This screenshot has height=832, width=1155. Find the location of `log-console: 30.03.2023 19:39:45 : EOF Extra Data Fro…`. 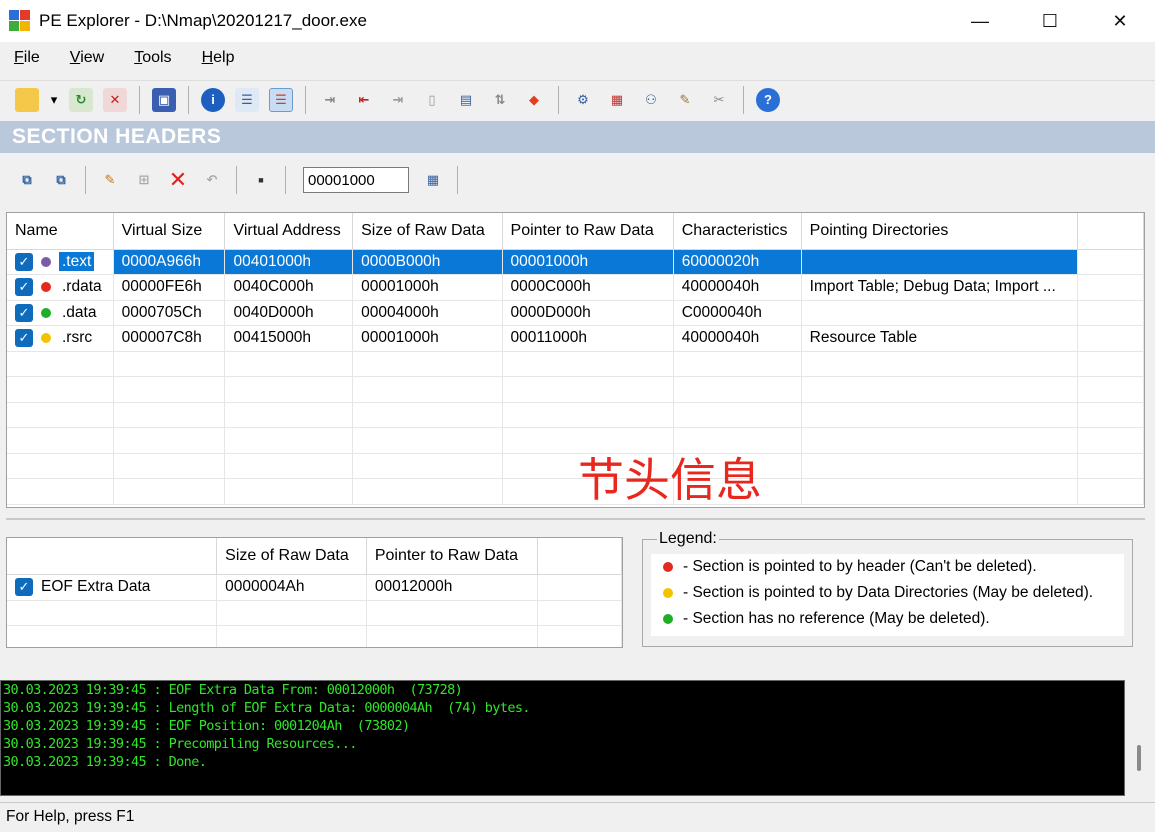

log-console: 30.03.2023 19:39:45 : EOF Extra Data Fro… is located at coordinates (562, 738).